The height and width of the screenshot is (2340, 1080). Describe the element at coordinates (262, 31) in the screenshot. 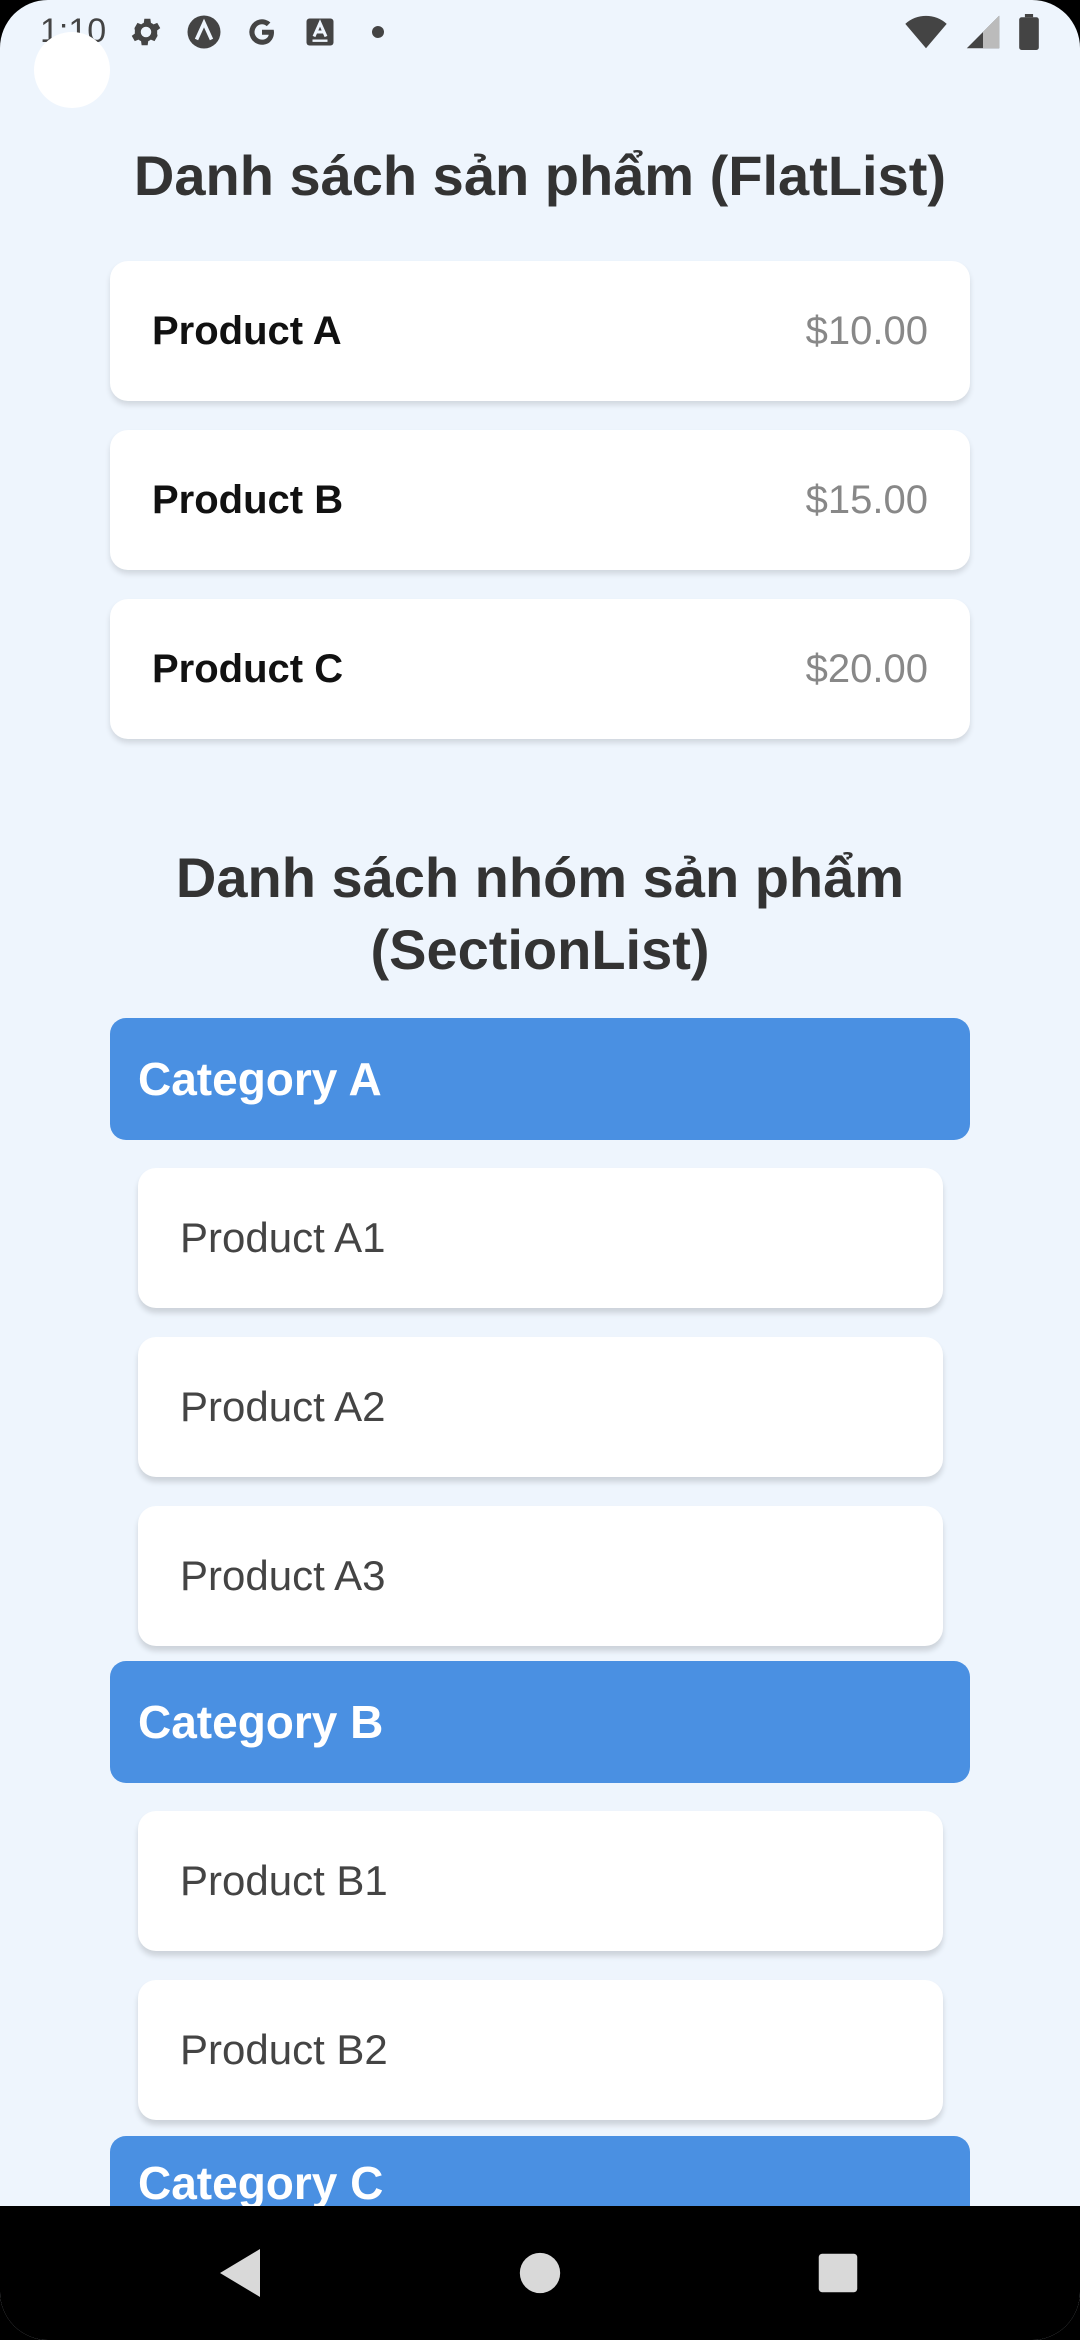

I see `google-icon` at that location.